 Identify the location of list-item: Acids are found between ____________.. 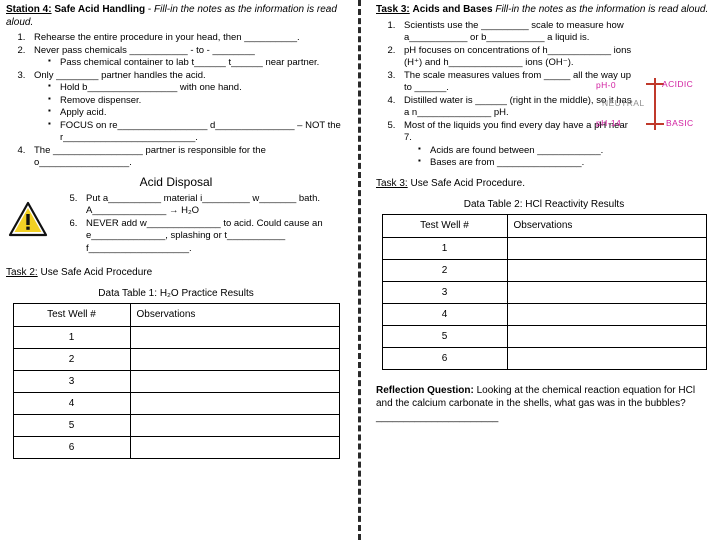
(526, 151).